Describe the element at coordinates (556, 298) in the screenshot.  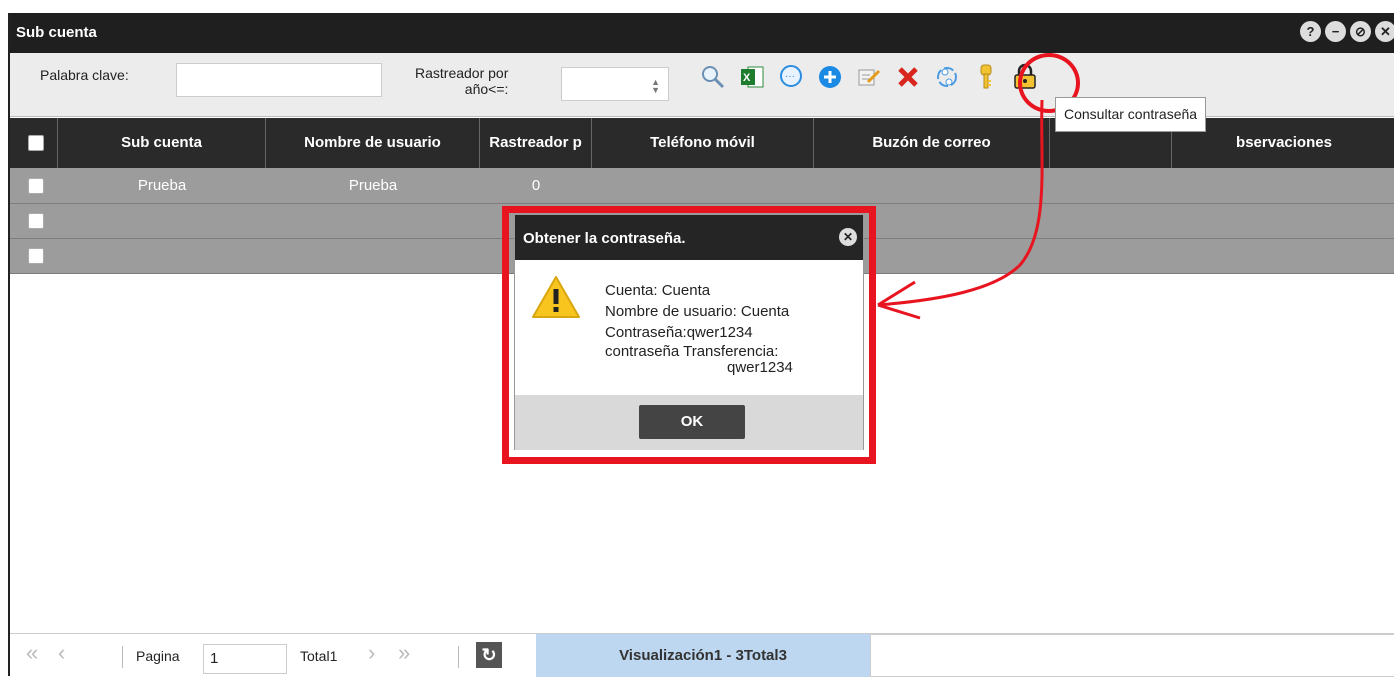
I see `warning-icon` at that location.